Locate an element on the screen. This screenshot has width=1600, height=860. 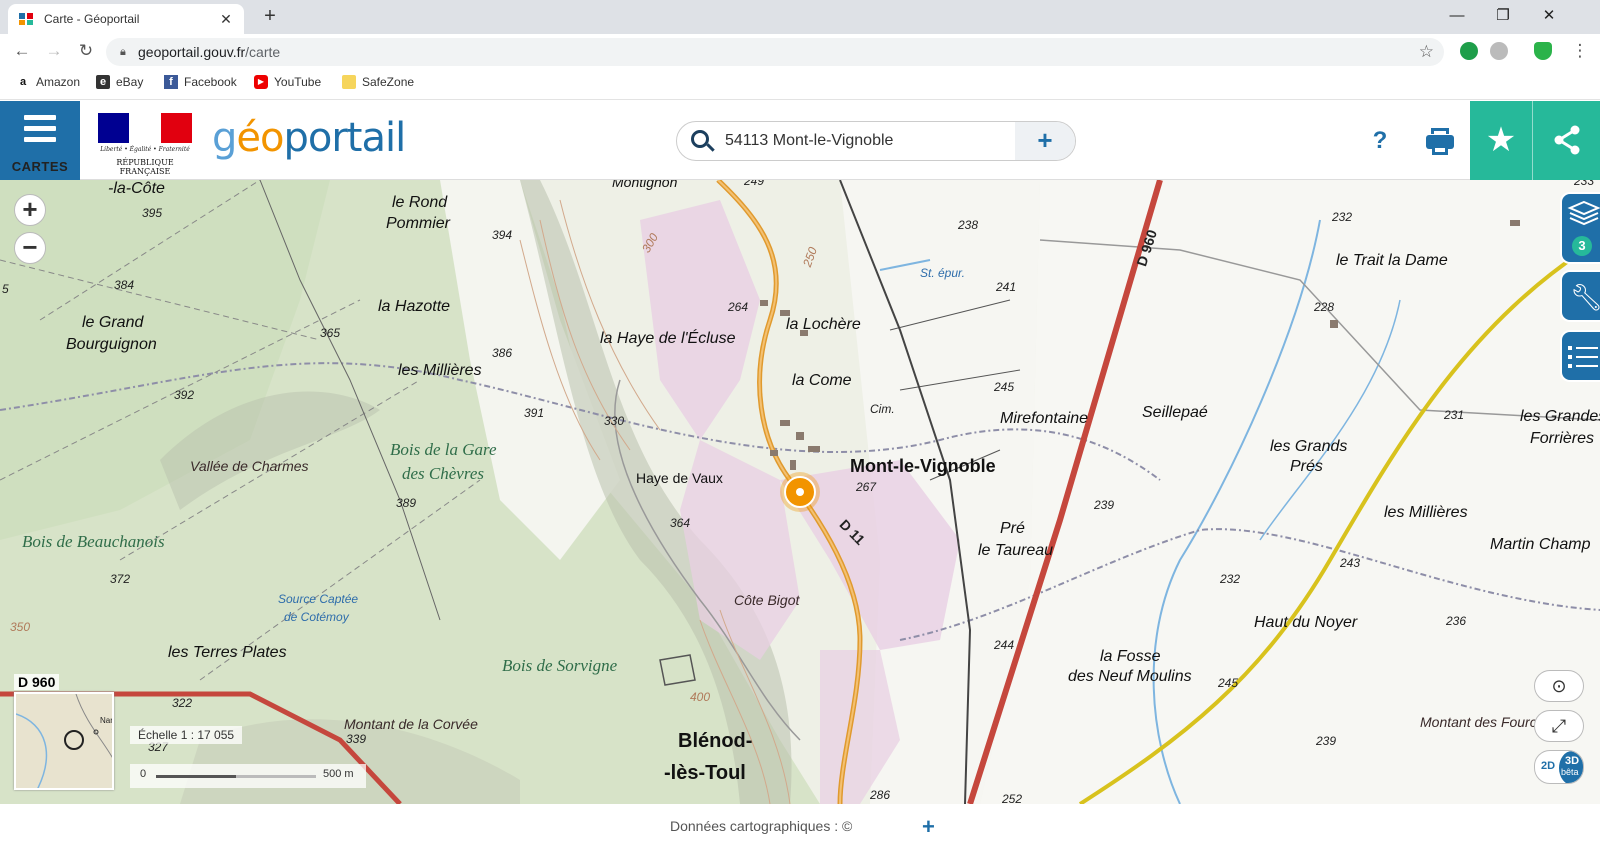
zoom-in-button: + is located at coordinates (30, 210).